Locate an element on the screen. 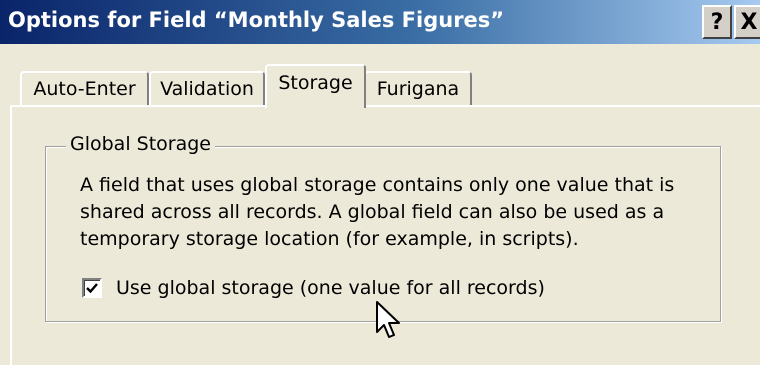 The width and height of the screenshot is (760, 365). tab-auto-enter: Auto-Enter is located at coordinates (84, 88).